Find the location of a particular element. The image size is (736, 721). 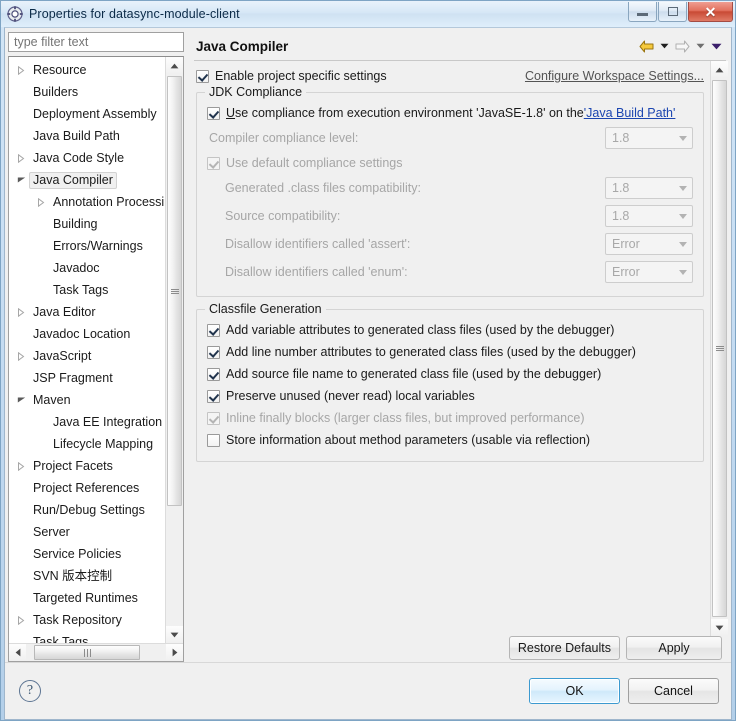

tree-item-label: Annotation Processing is located at coordinates (109, 201).